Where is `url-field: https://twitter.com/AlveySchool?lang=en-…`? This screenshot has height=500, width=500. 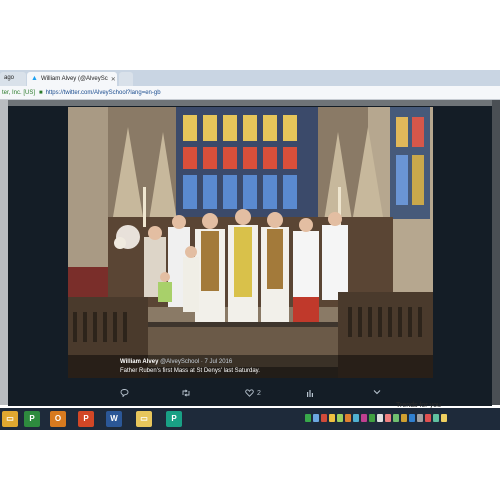 url-field: https://twitter.com/AlveySchool?lang=en-… is located at coordinates (103, 93).